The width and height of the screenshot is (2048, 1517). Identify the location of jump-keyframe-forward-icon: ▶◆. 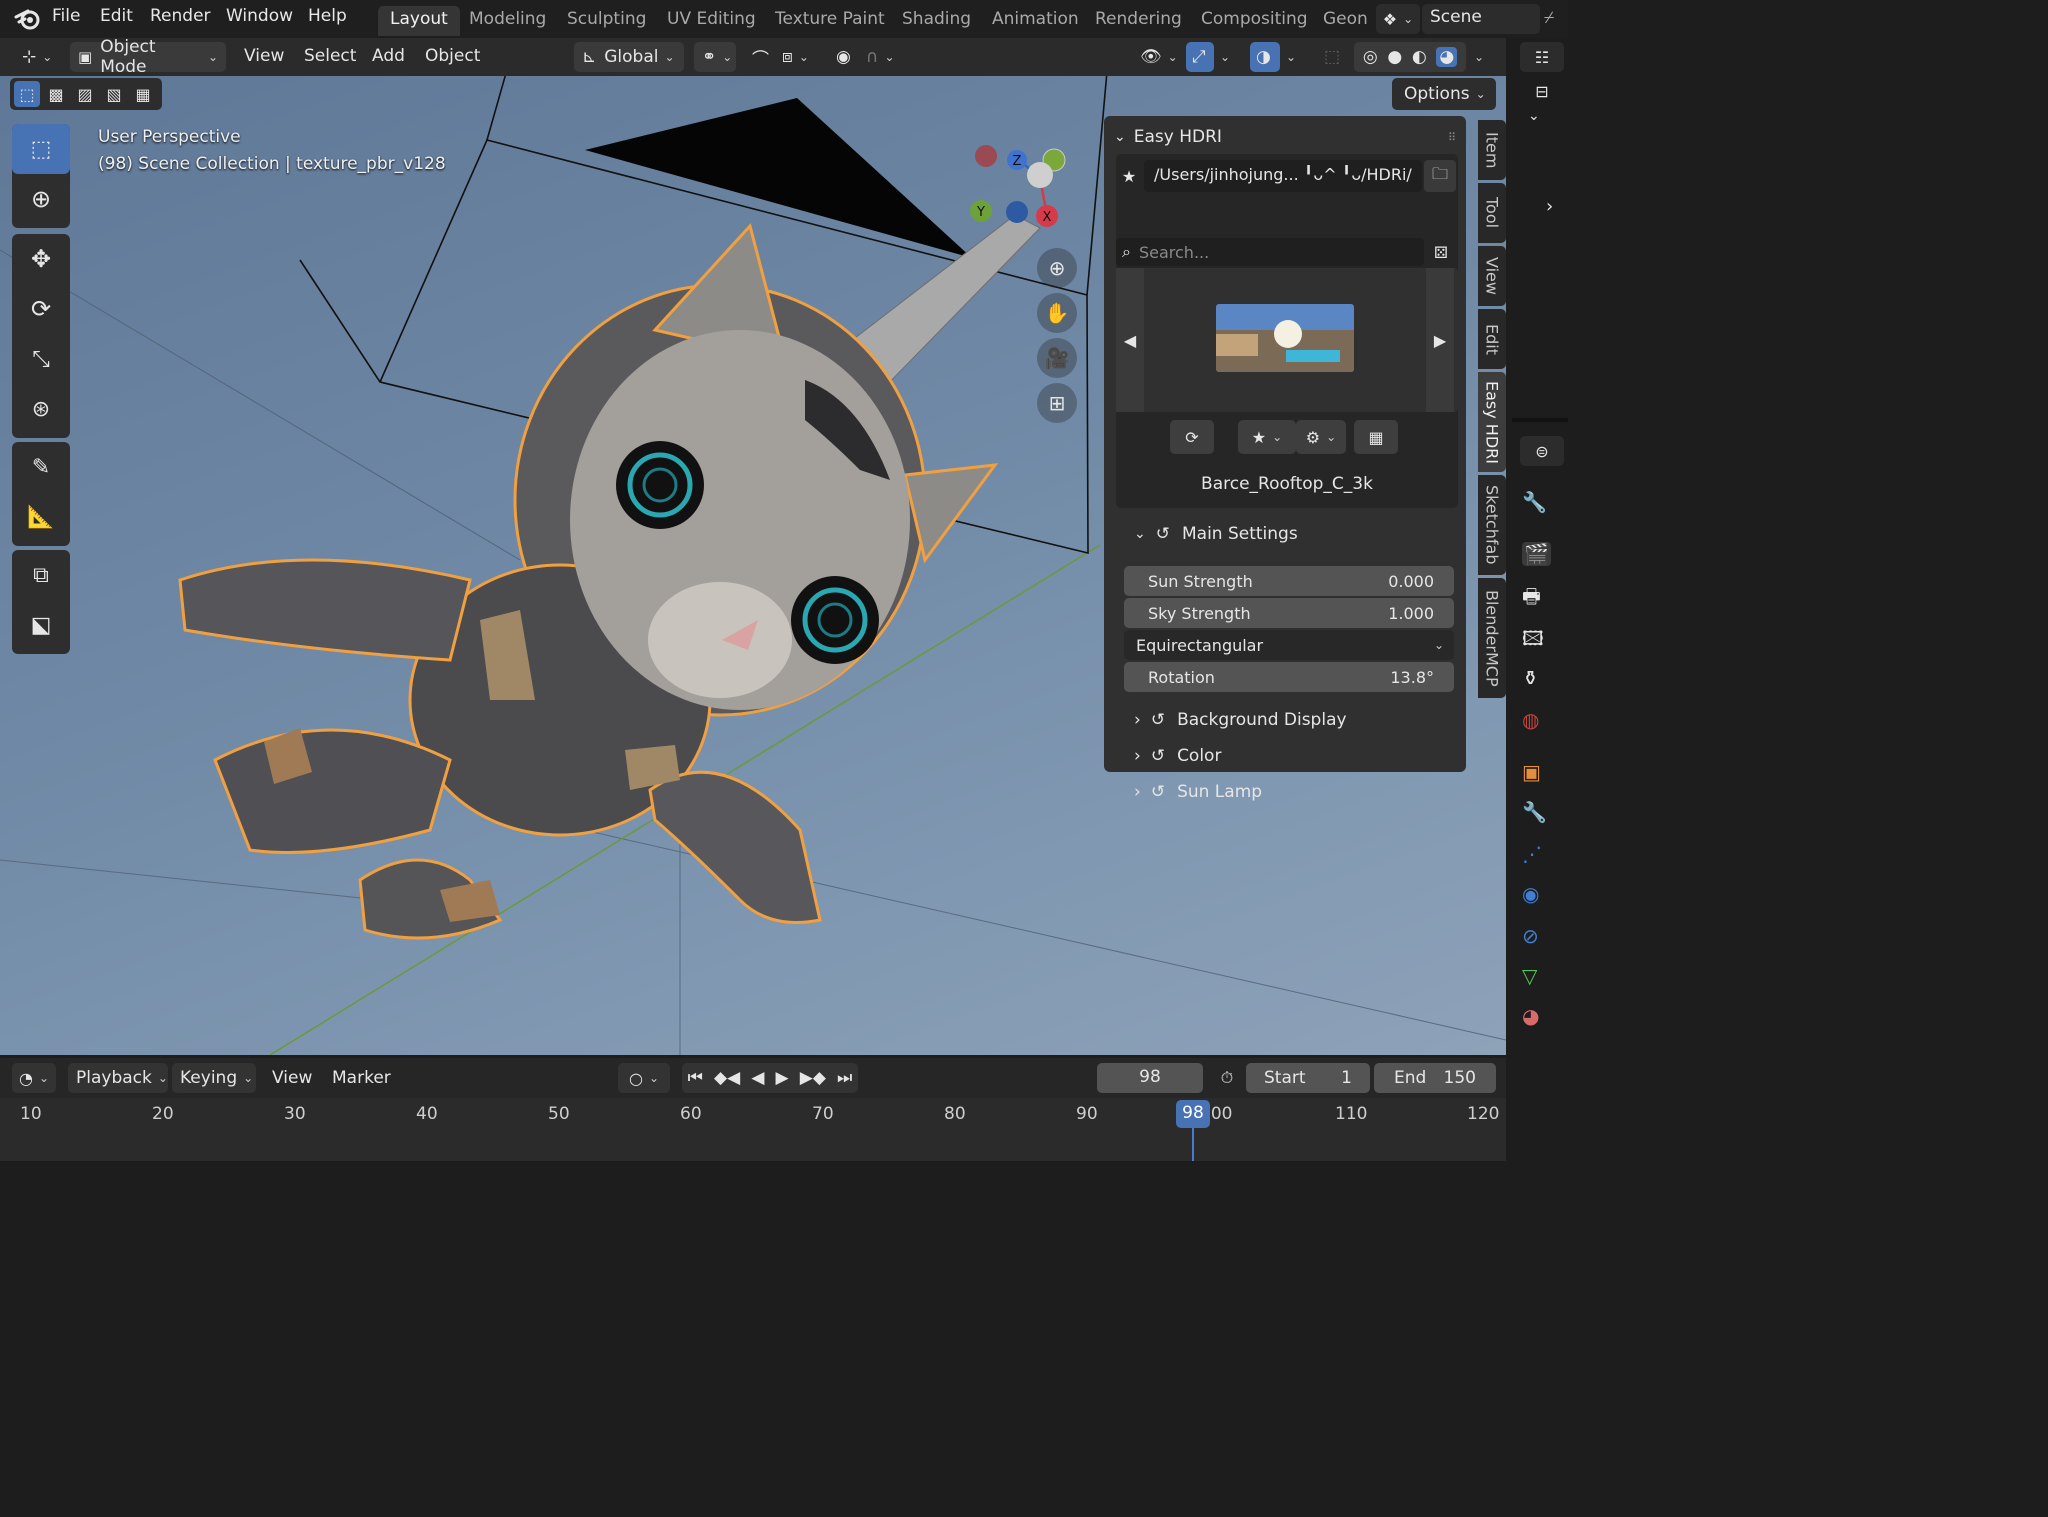
(813, 1078).